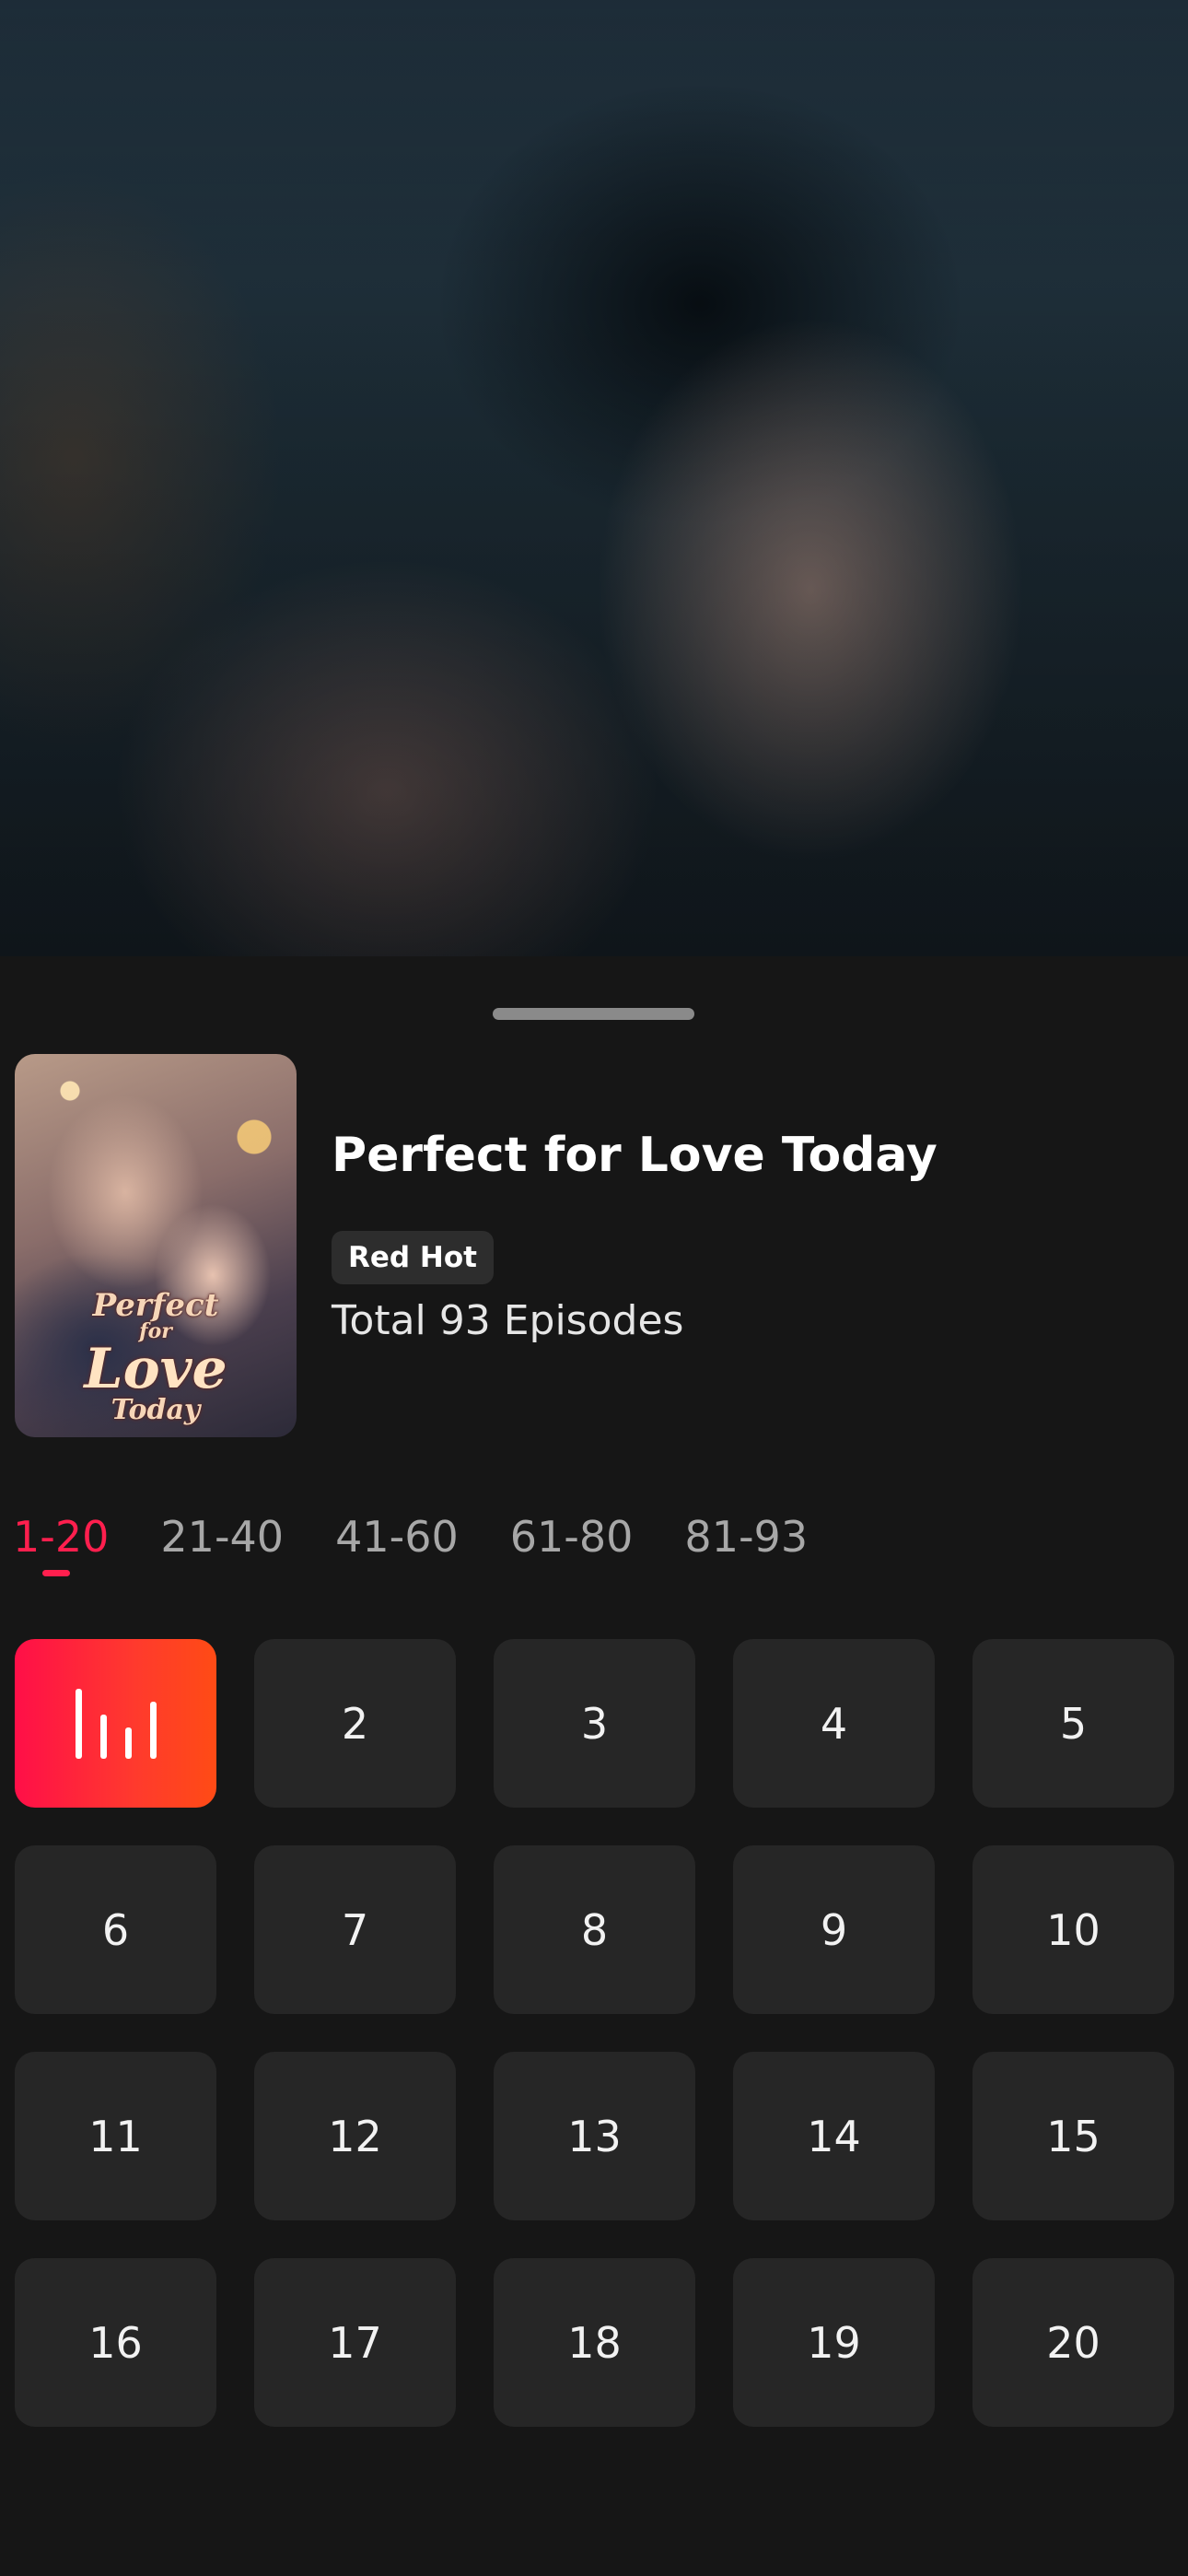 The image size is (1188, 2576). Describe the element at coordinates (155, 1305) in the screenshot. I see `poster-title-line: Perfect` at that location.